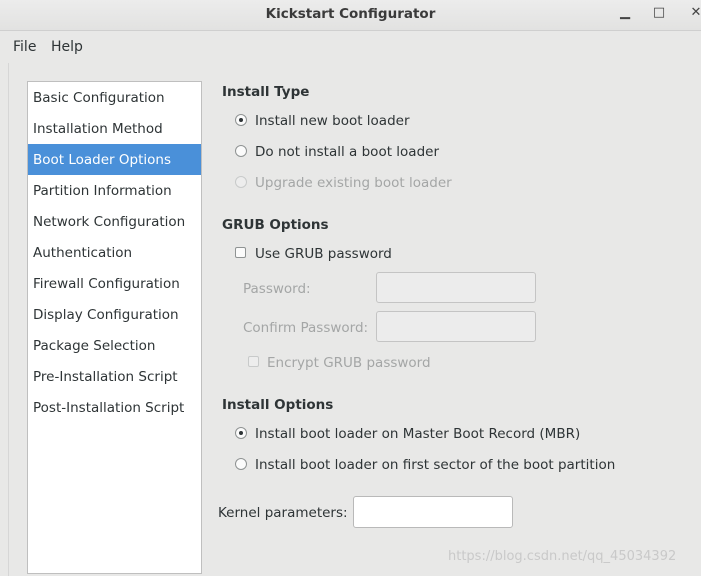  What do you see at coordinates (114, 376) in the screenshot?
I see `sidebar-item-pre-installation-script: Pre-Installation Script` at bounding box center [114, 376].